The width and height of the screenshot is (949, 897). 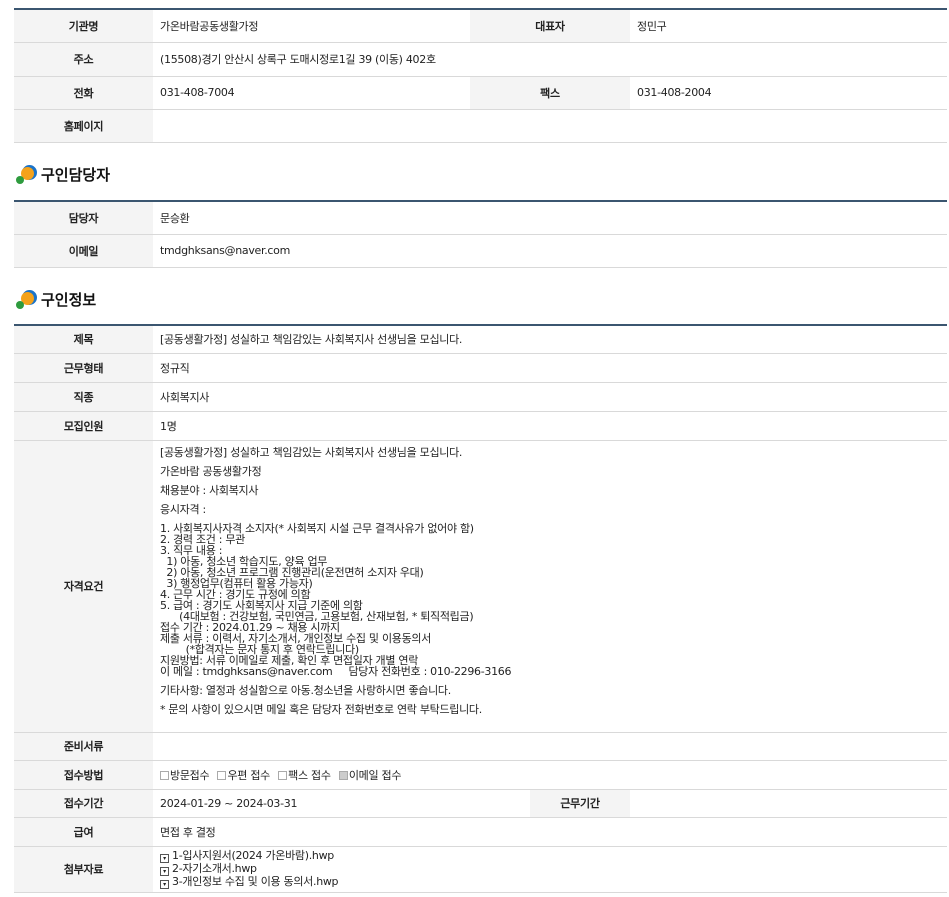 What do you see at coordinates (83, 586) in the screenshot?
I see `qualification-label: 자격요건` at bounding box center [83, 586].